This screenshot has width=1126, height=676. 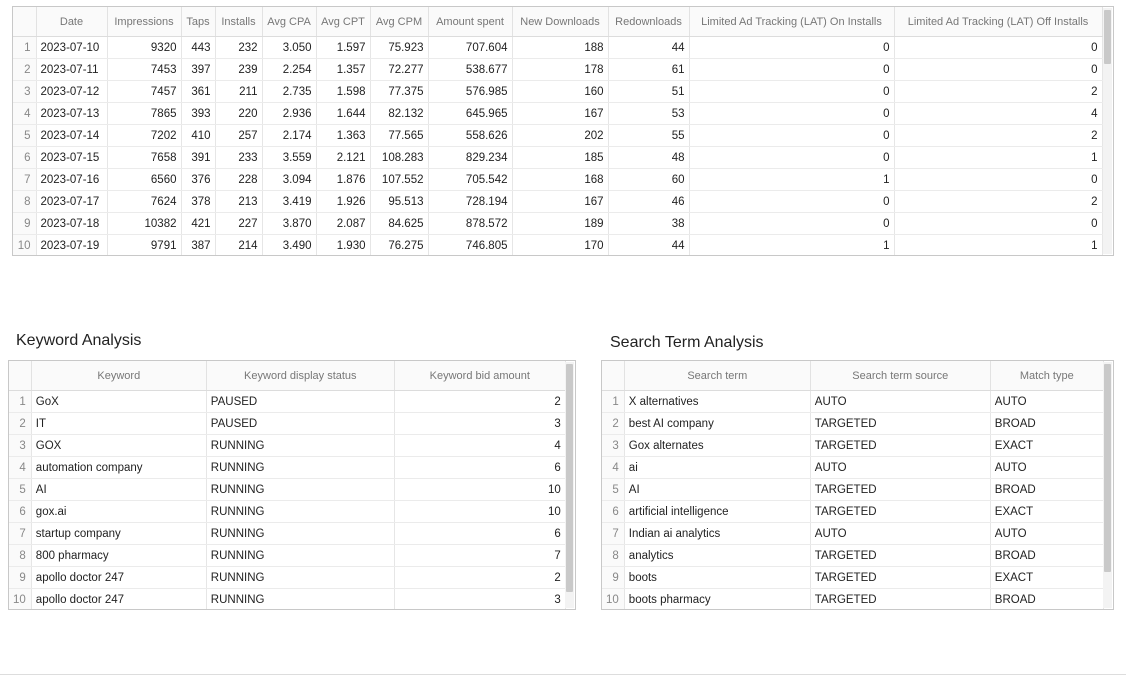 I want to click on keyword-bid-amount-cell: 10, so click(x=480, y=489).